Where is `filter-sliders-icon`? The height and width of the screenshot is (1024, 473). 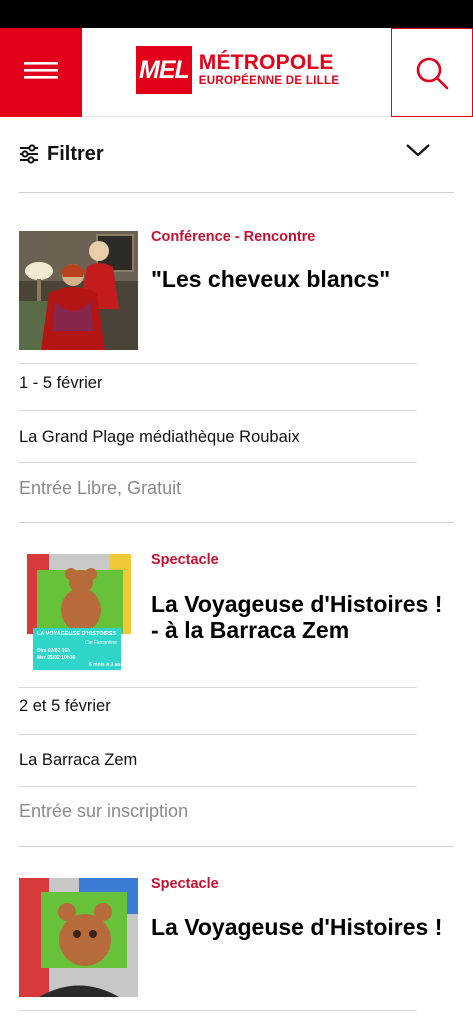
filter-sliders-icon is located at coordinates (29, 154).